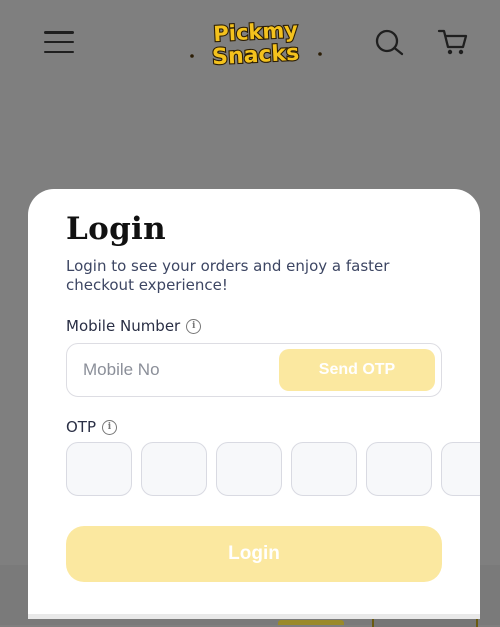 This screenshot has width=500, height=627. I want to click on brand-logo: Pickmy Snacks, so click(256, 42).